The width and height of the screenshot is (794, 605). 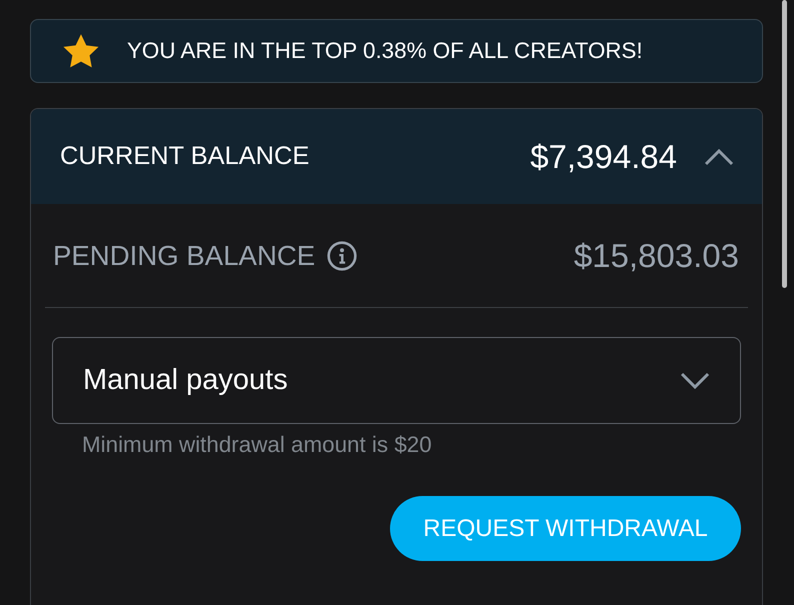 I want to click on star-icon, so click(x=81, y=51).